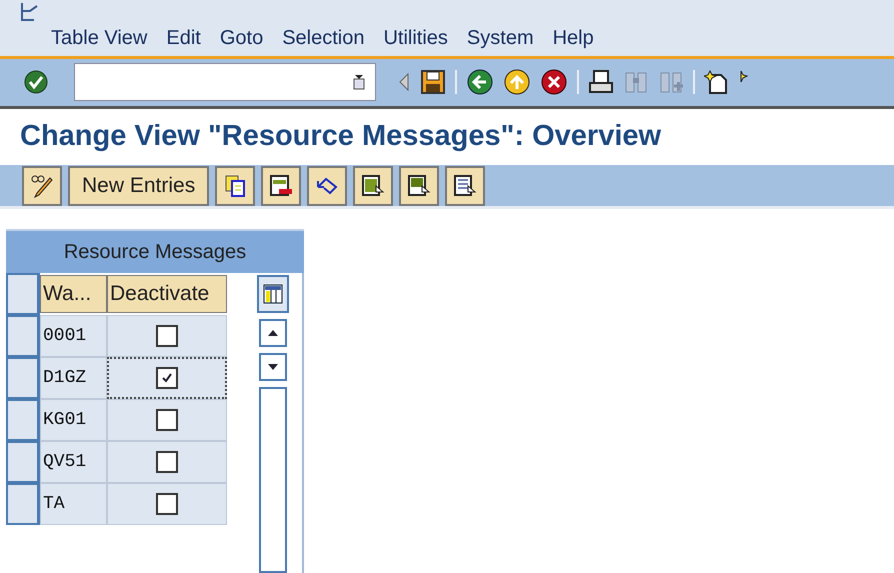  What do you see at coordinates (73, 462) in the screenshot?
I see `table-cell: QV51` at bounding box center [73, 462].